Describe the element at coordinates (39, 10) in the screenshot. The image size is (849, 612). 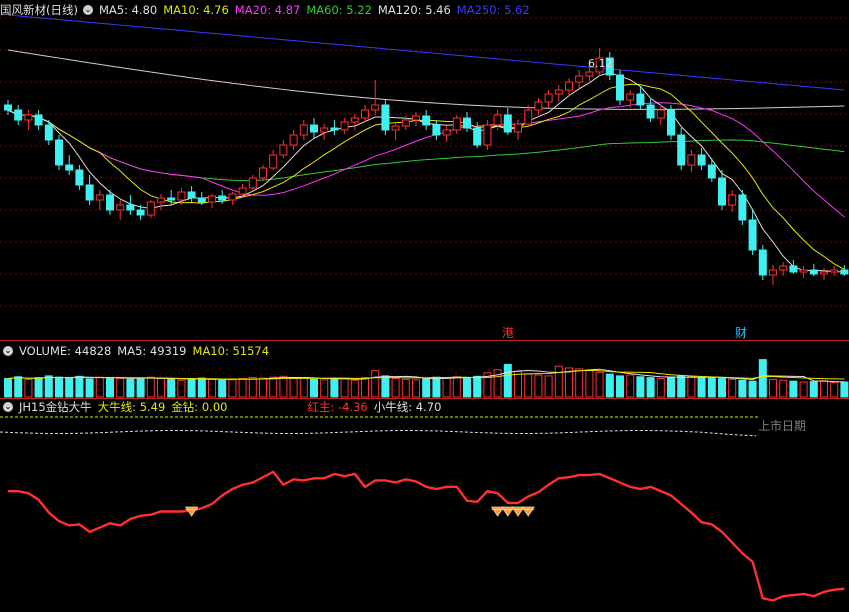
I see `stock-title: 国风新材(日线)` at that location.